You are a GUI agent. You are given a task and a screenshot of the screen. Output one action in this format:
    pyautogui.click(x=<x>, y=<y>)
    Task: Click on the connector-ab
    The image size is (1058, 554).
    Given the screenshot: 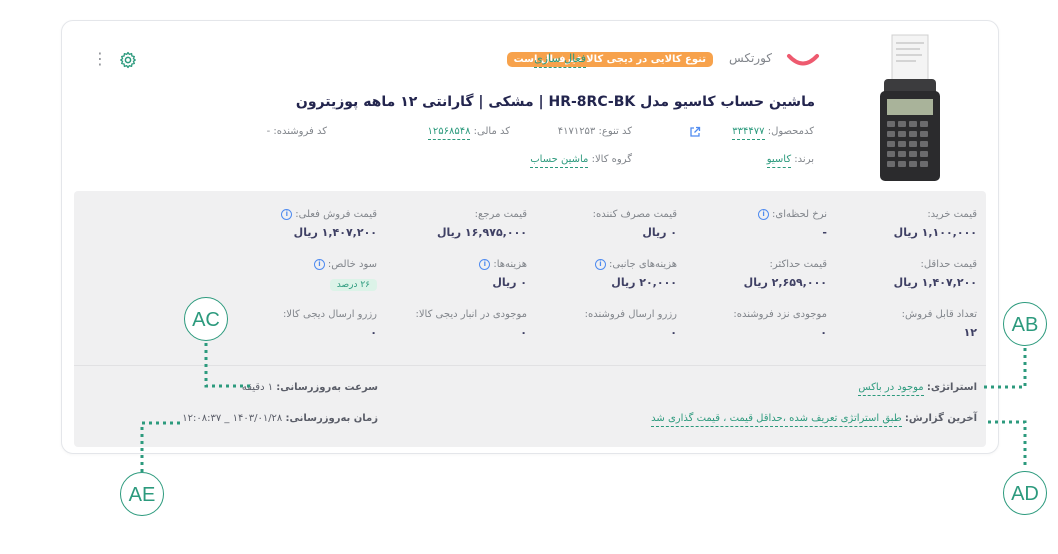 What is the action you would take?
    pyautogui.click(x=1005, y=368)
    